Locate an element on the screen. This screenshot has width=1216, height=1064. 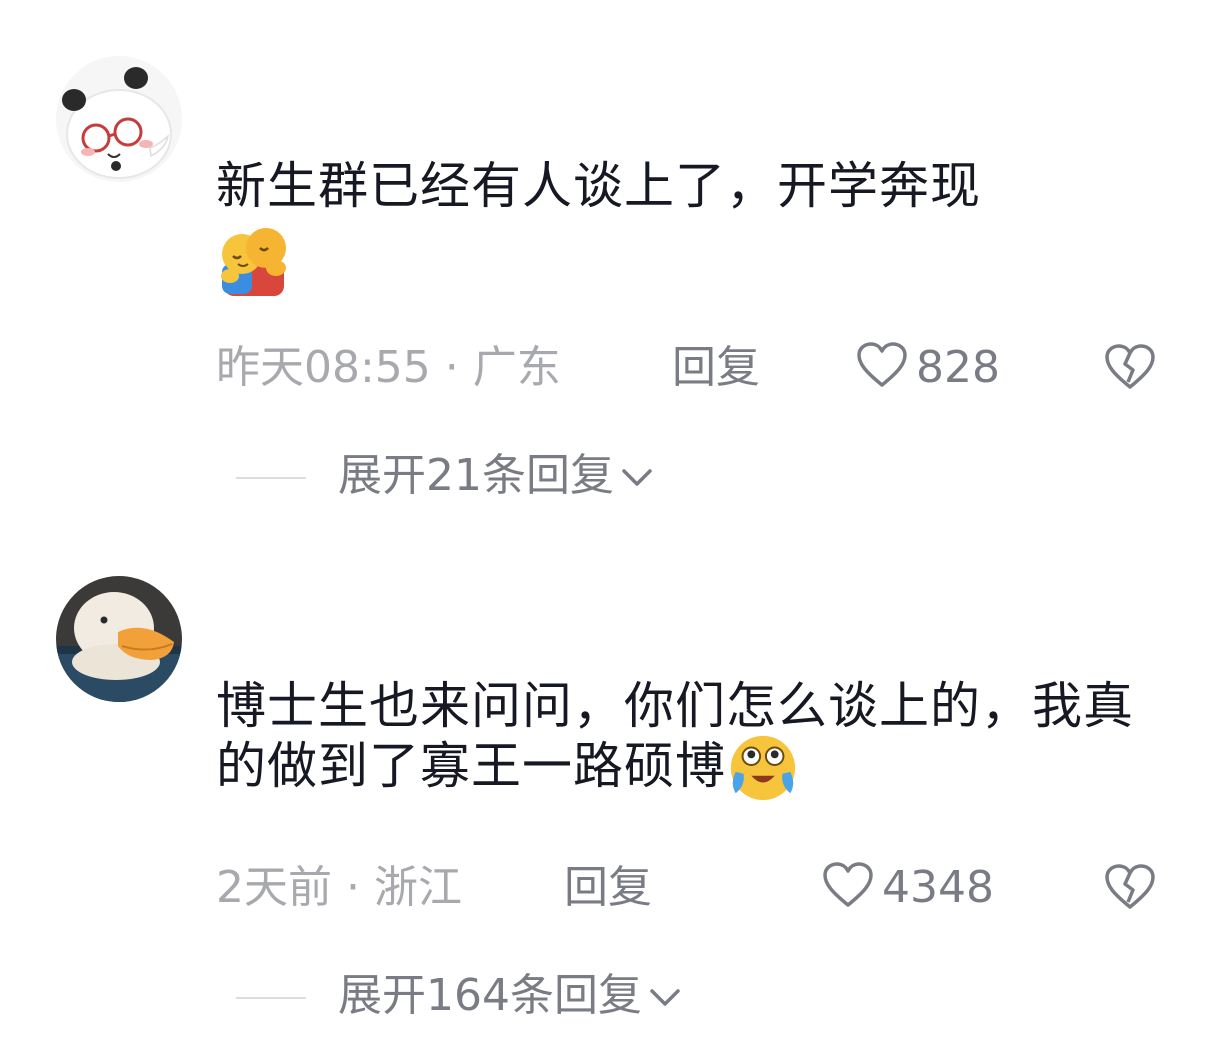
comment-text-block: 博士生也来问问，你们怎么谈上的，我真的做到了寡王一路硕博 is located at coordinates (696, 739).